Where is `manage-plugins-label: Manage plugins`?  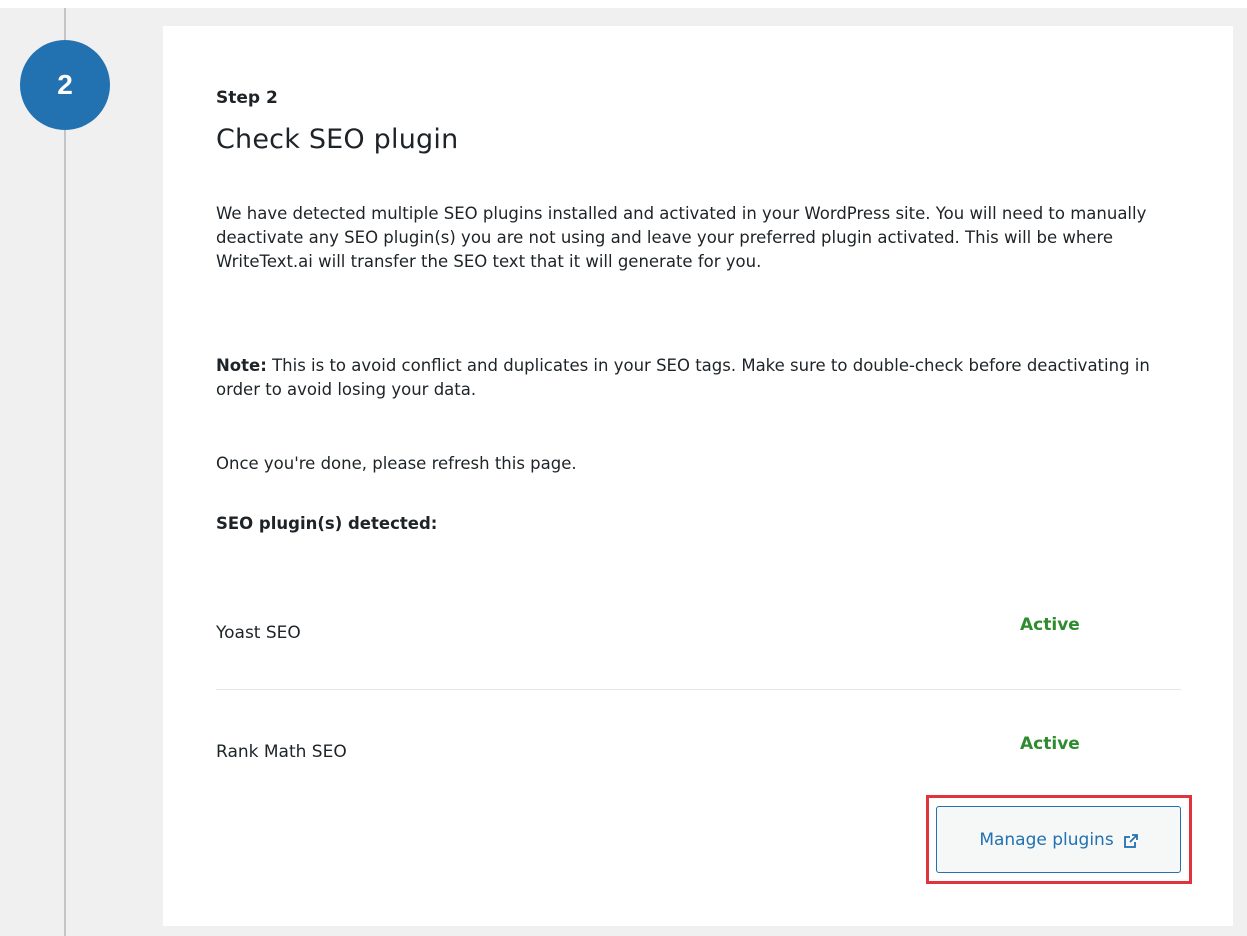 manage-plugins-label: Manage plugins is located at coordinates (1046, 839).